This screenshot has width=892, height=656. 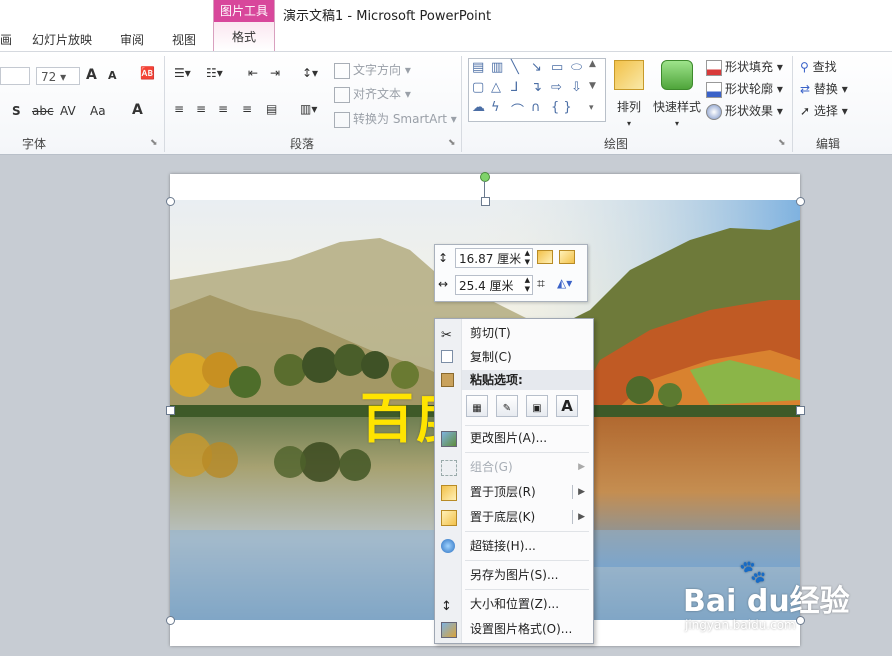 I want to click on text-shadow-button: S, so click(x=16, y=111).